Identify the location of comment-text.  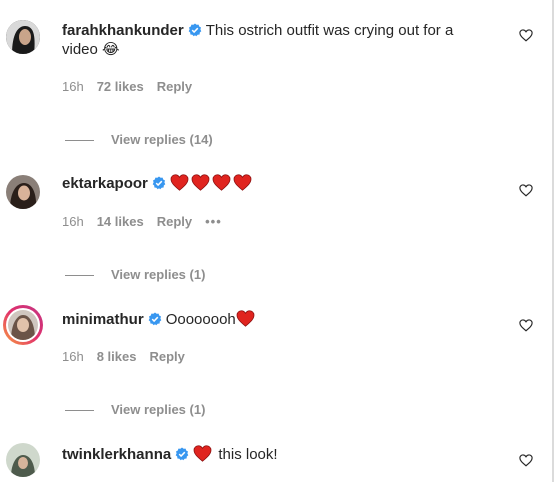
(212, 185).